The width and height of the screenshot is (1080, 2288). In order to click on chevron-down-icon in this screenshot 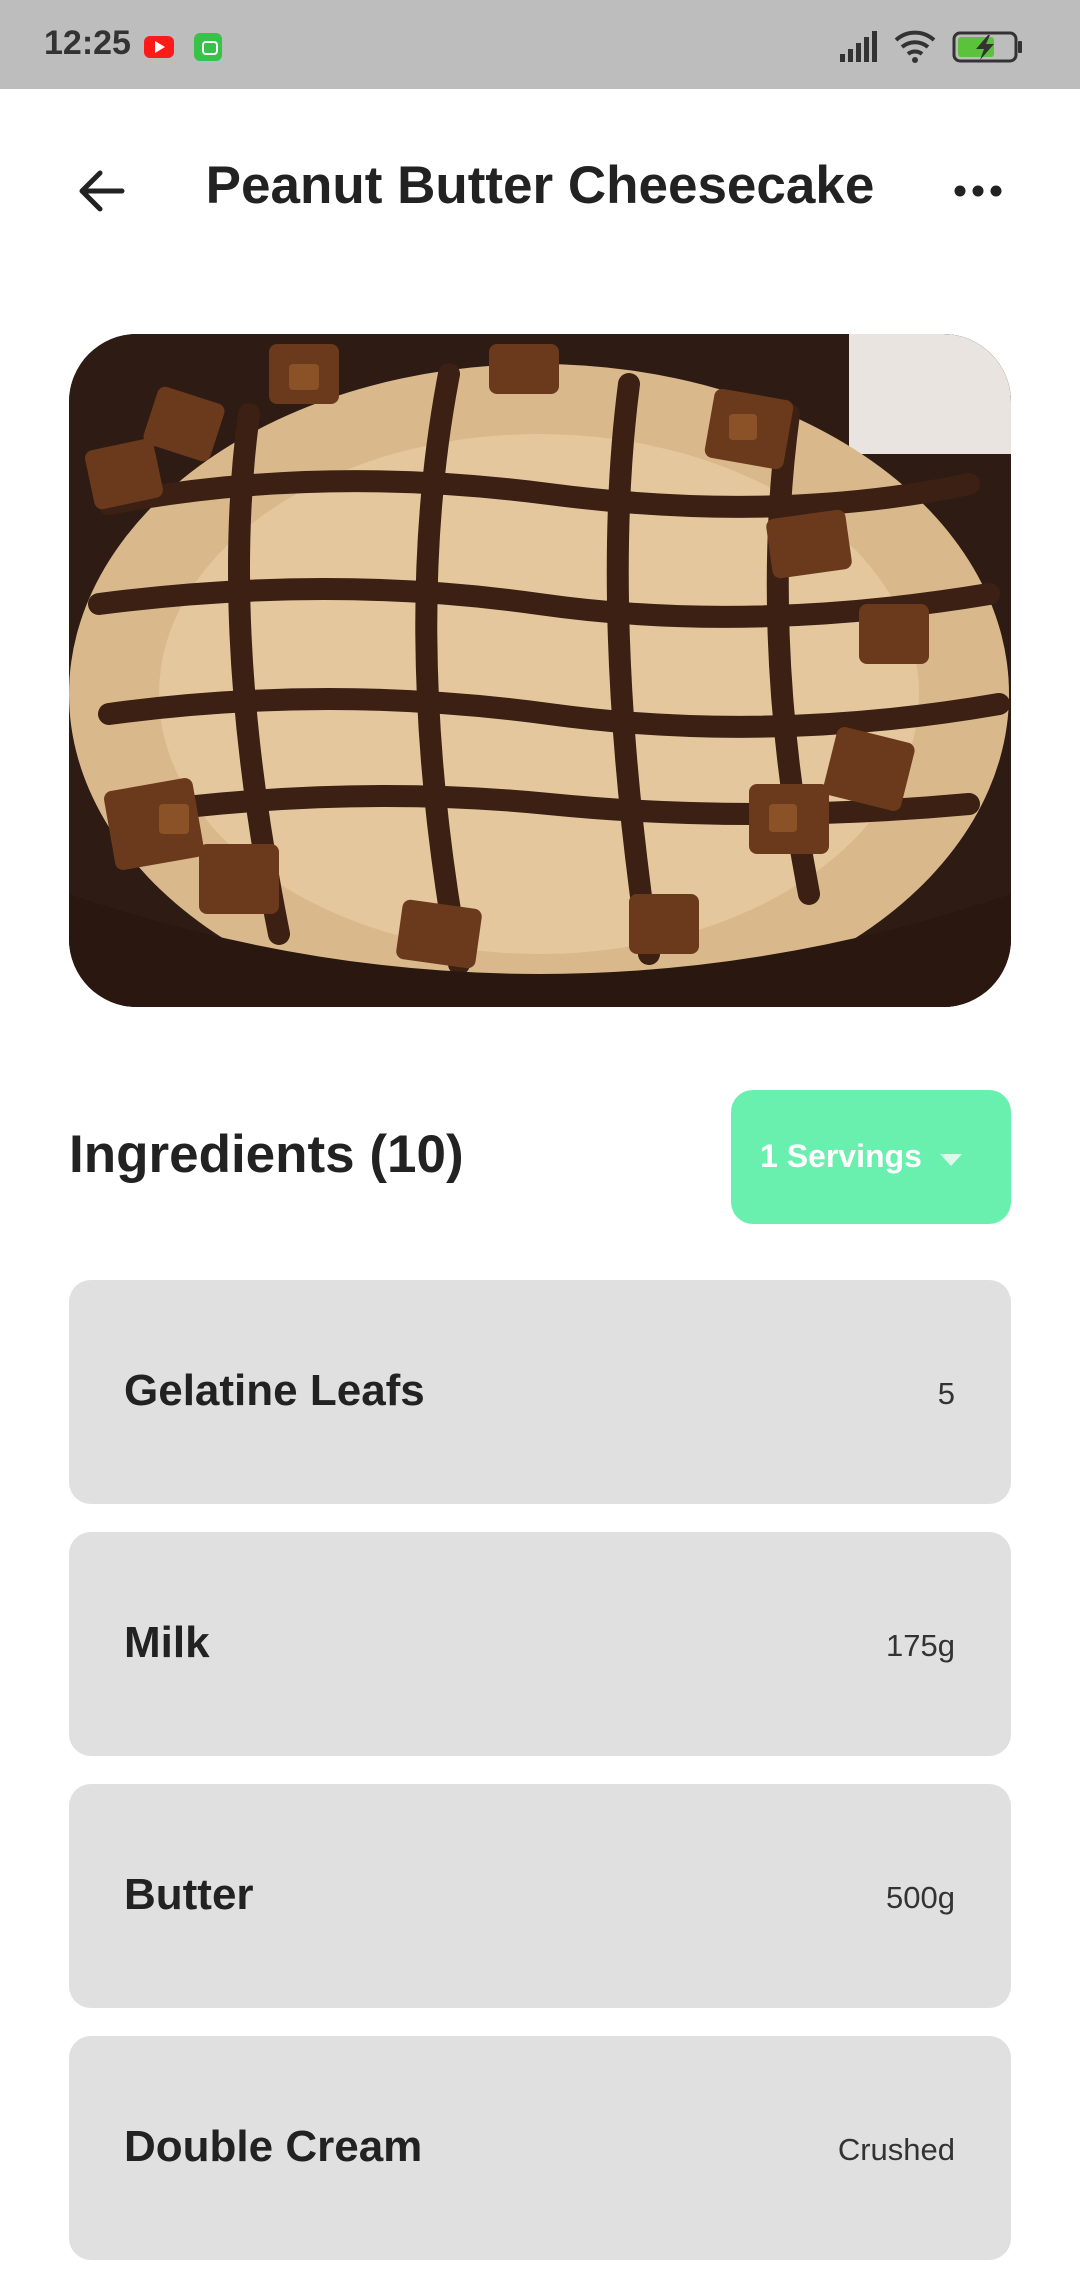, I will do `click(951, 1160)`.